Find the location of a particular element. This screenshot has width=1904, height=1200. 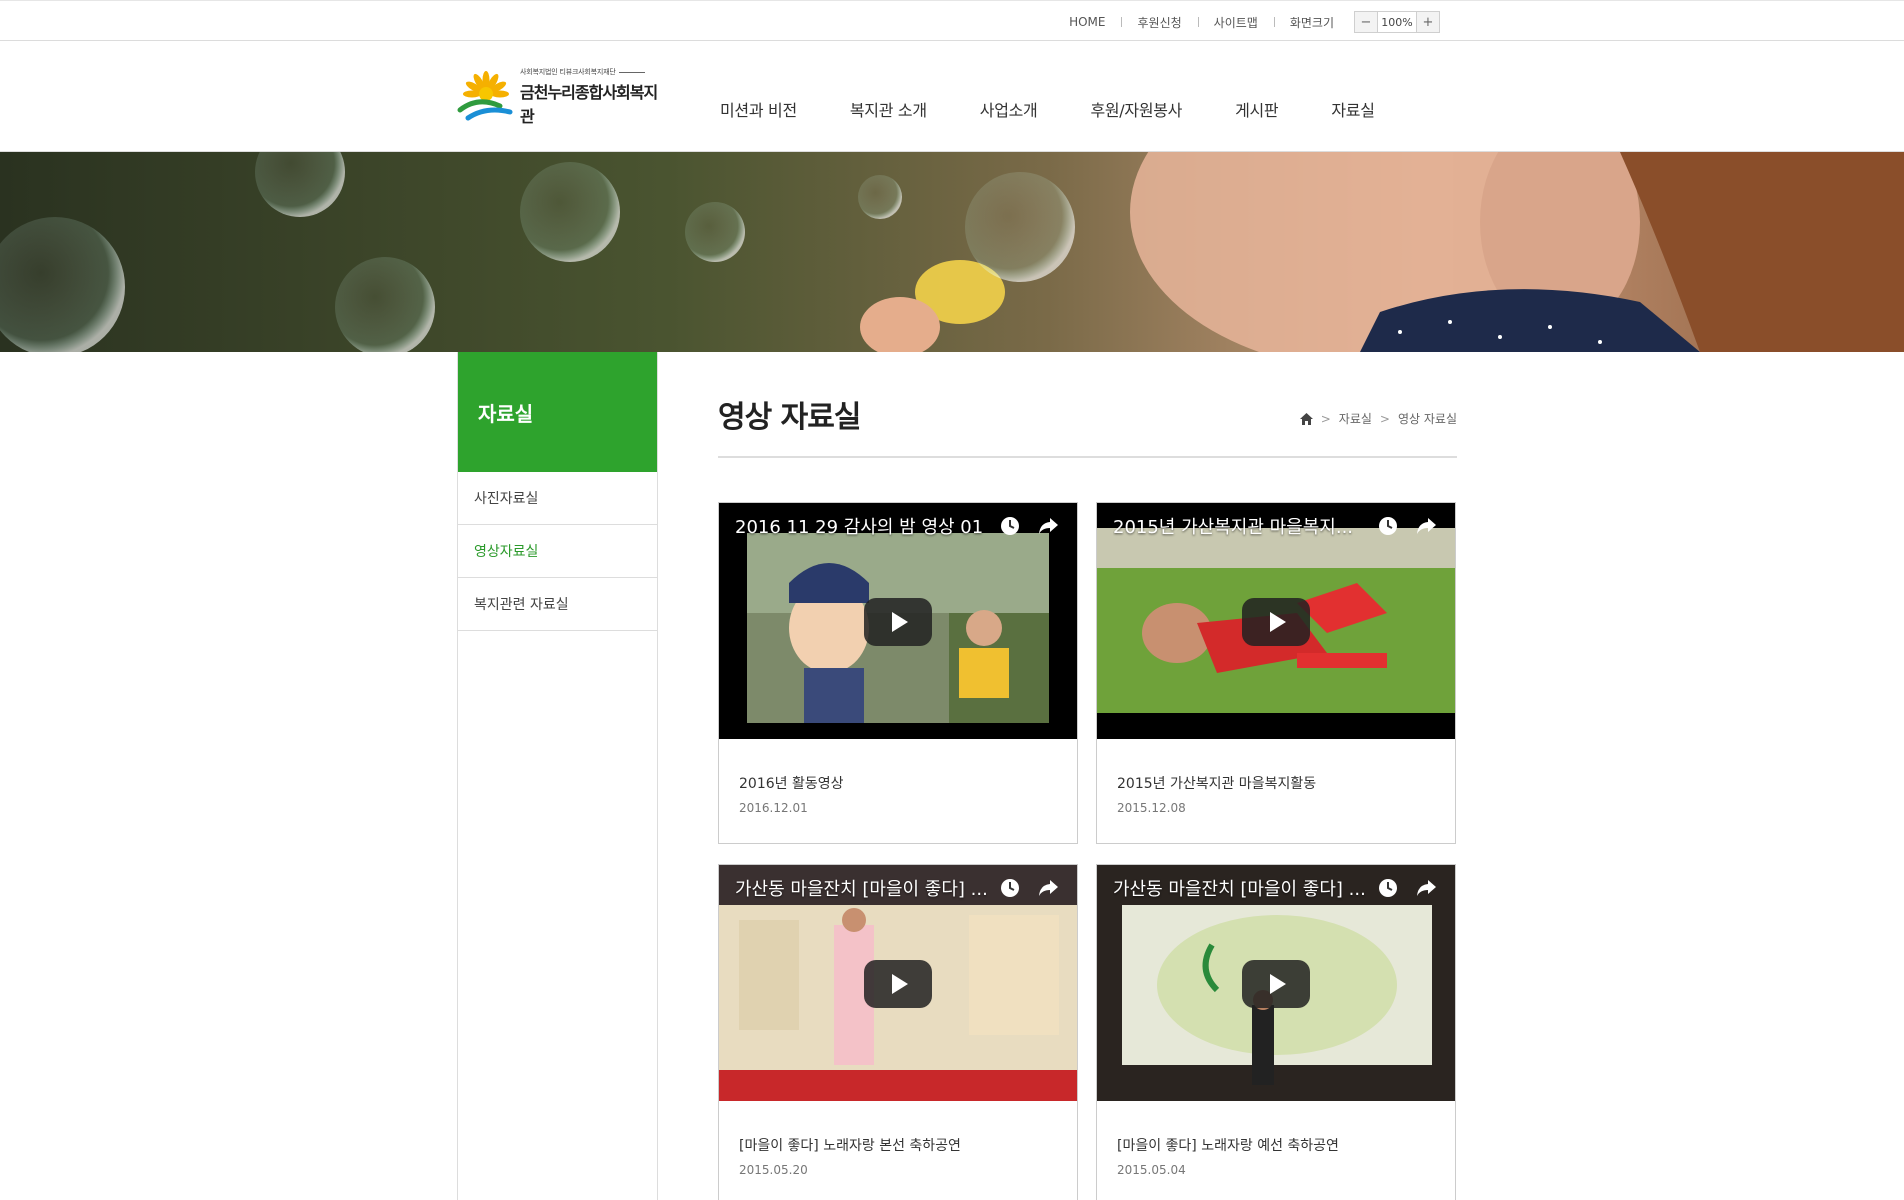

home-link: HOME is located at coordinates (1087, 22).